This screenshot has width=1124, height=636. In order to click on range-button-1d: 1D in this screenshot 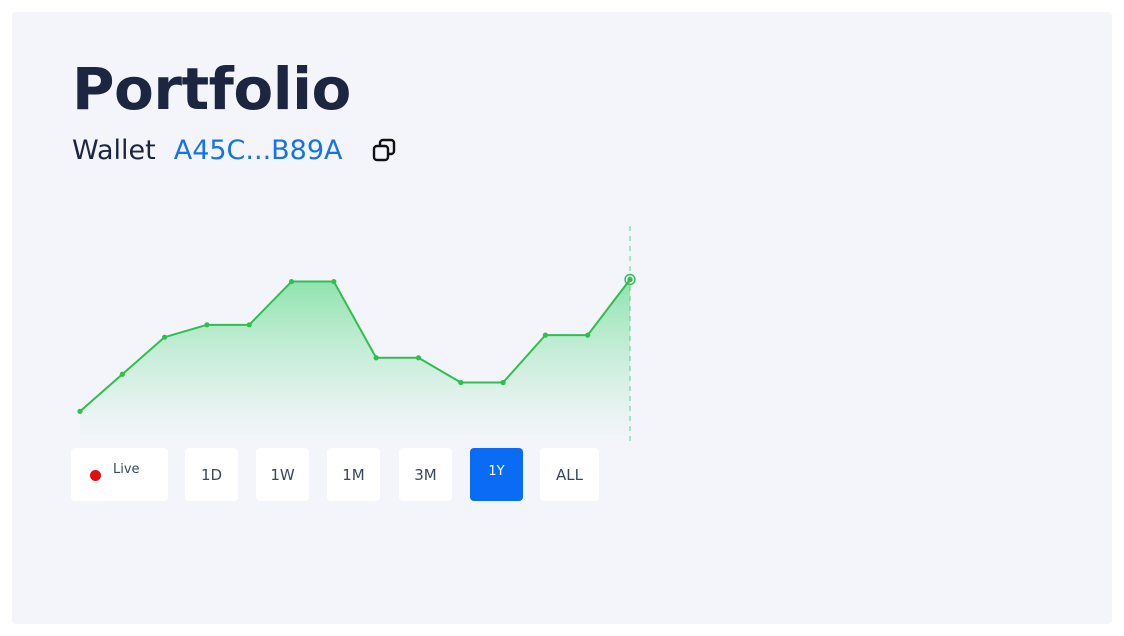, I will do `click(211, 474)`.